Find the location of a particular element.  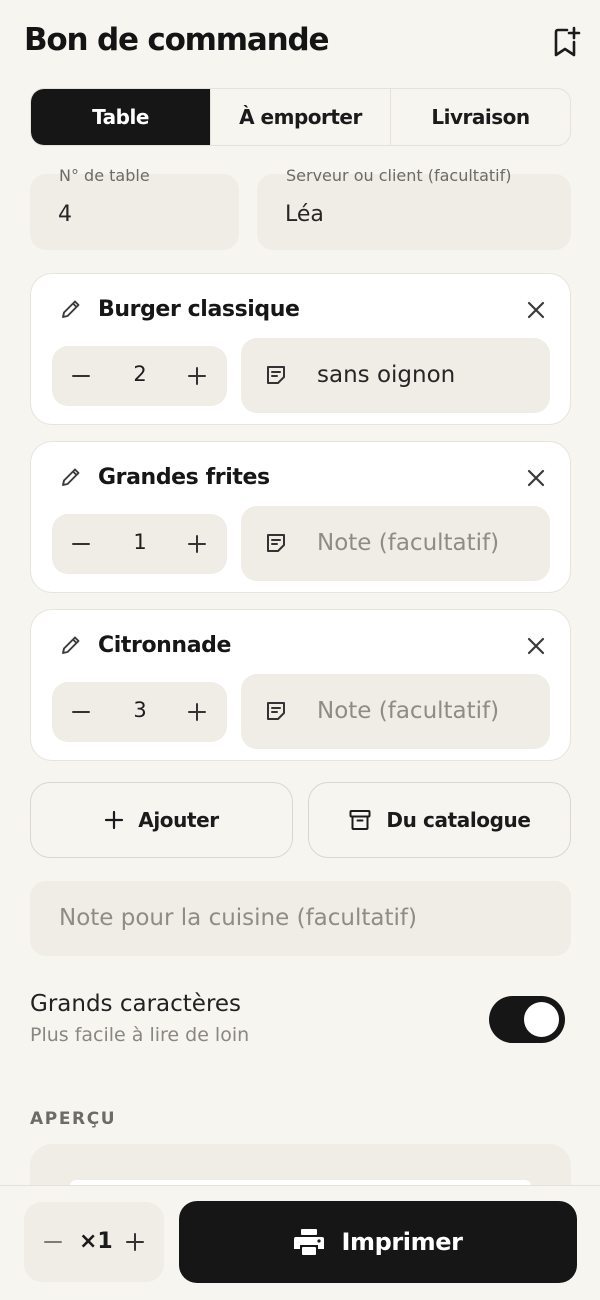

large-text-subtitle: Plus facile à lire de loin is located at coordinates (140, 1035).